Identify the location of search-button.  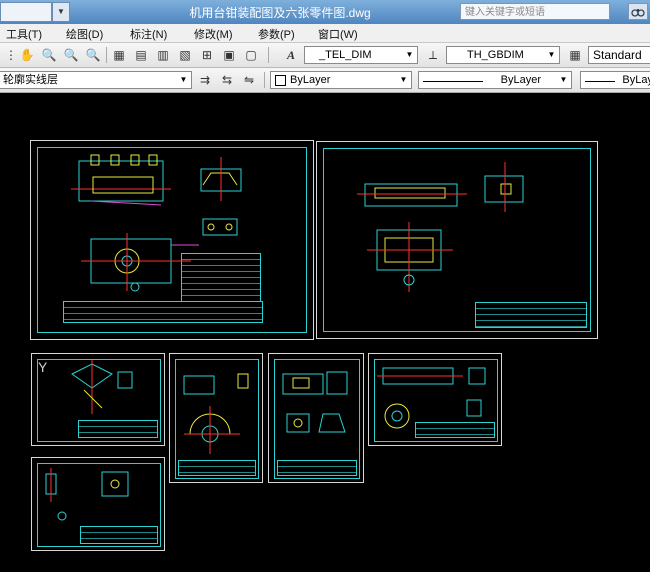
(638, 11).